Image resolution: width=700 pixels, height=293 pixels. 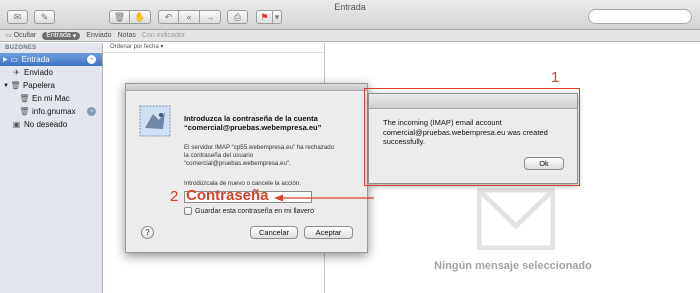 I want to click on annotation-arrow-icon, so click(x=324, y=198).